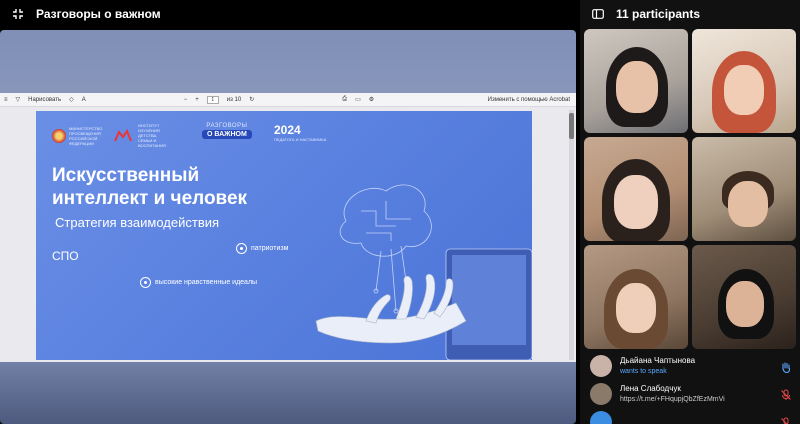 Image resolution: width=800 pixels, height=424 pixels. What do you see at coordinates (643, 371) in the screenshot?
I see `participant-status: wants to speak` at bounding box center [643, 371].